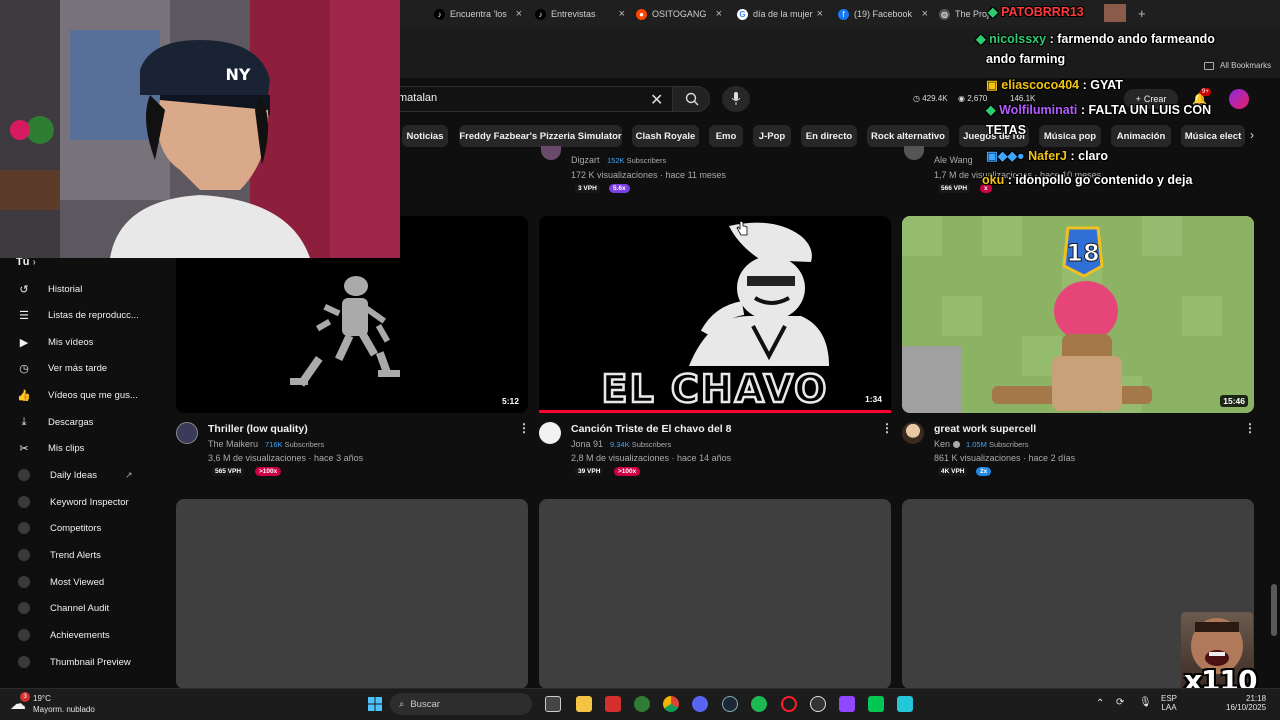 The height and width of the screenshot is (720, 1280). What do you see at coordinates (258, 429) in the screenshot?
I see `video-title: Thriller (low quality)` at bounding box center [258, 429].